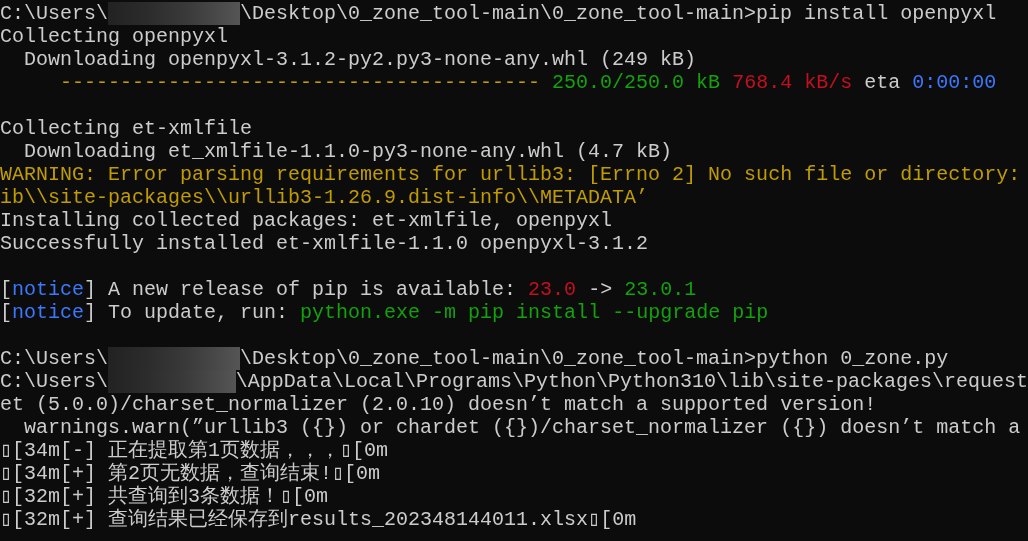  Describe the element at coordinates (360, 59) in the screenshot. I see `console-line: Downloading openpyxl-3.1.2-py2.py3-none-any.whl (249 kB)` at that location.